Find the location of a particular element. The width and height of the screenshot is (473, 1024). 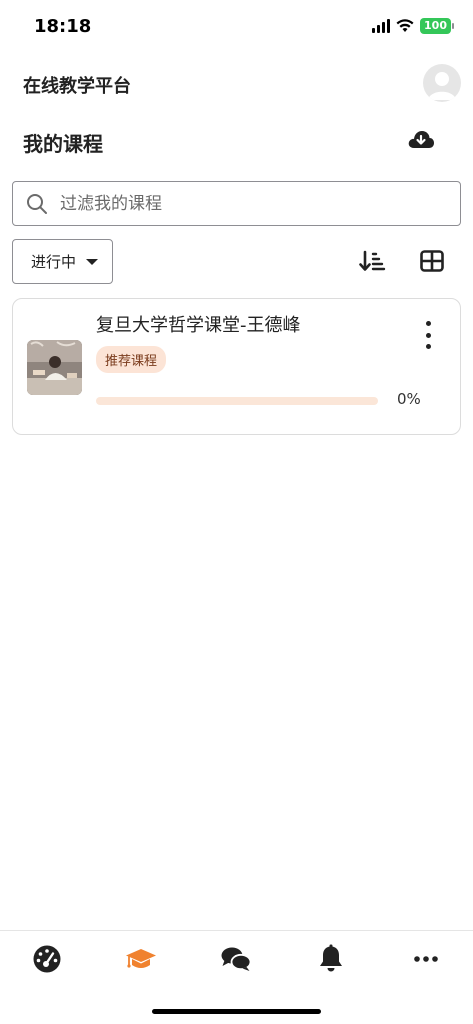

sort-descending-icon is located at coordinates (372, 260).